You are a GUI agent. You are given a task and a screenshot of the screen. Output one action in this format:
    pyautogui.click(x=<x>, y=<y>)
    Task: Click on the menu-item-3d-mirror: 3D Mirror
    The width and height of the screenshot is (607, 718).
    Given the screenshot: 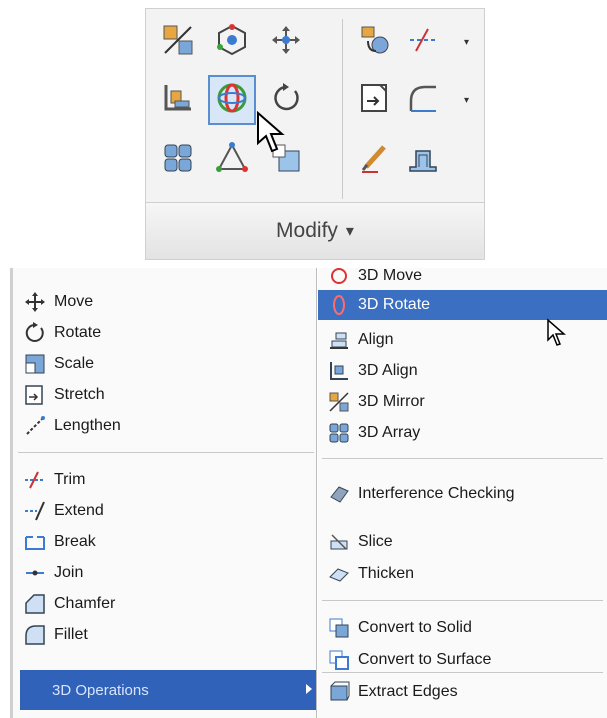 What is the action you would take?
    pyautogui.click(x=375, y=402)
    